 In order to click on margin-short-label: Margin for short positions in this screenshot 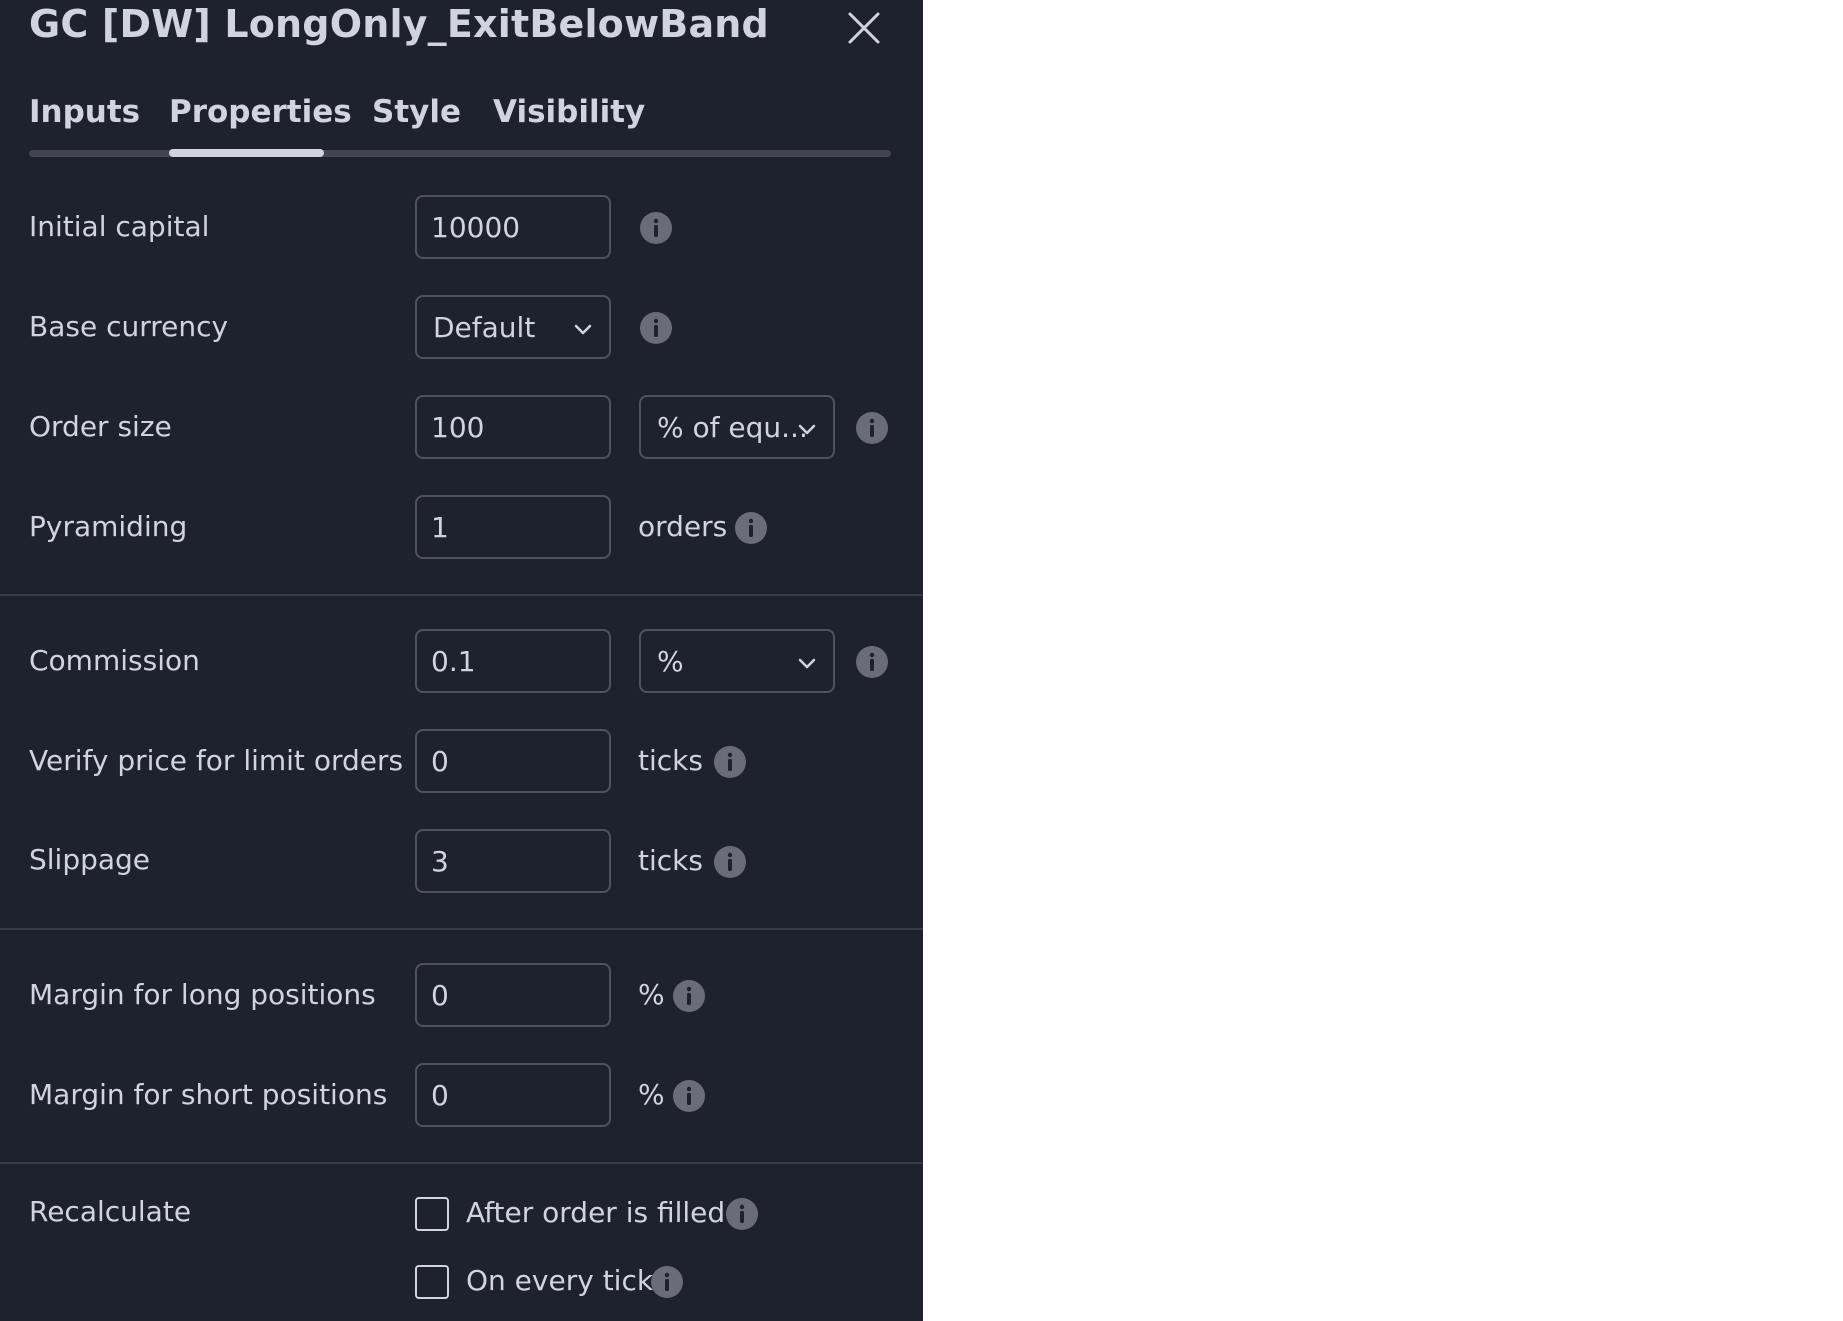, I will do `click(208, 1094)`.